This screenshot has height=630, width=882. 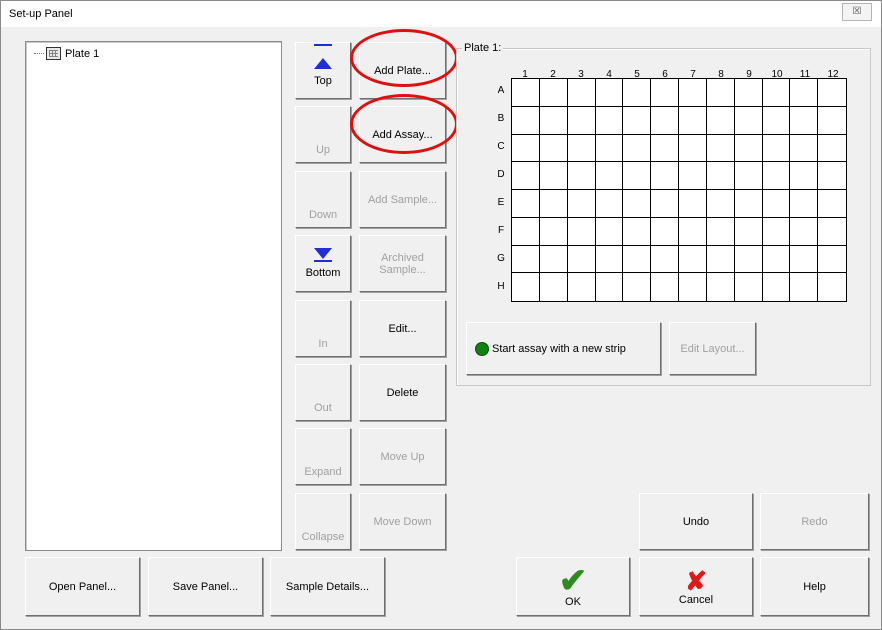 What do you see at coordinates (857, 12) in the screenshot?
I see `close-icon: ☒` at bounding box center [857, 12].